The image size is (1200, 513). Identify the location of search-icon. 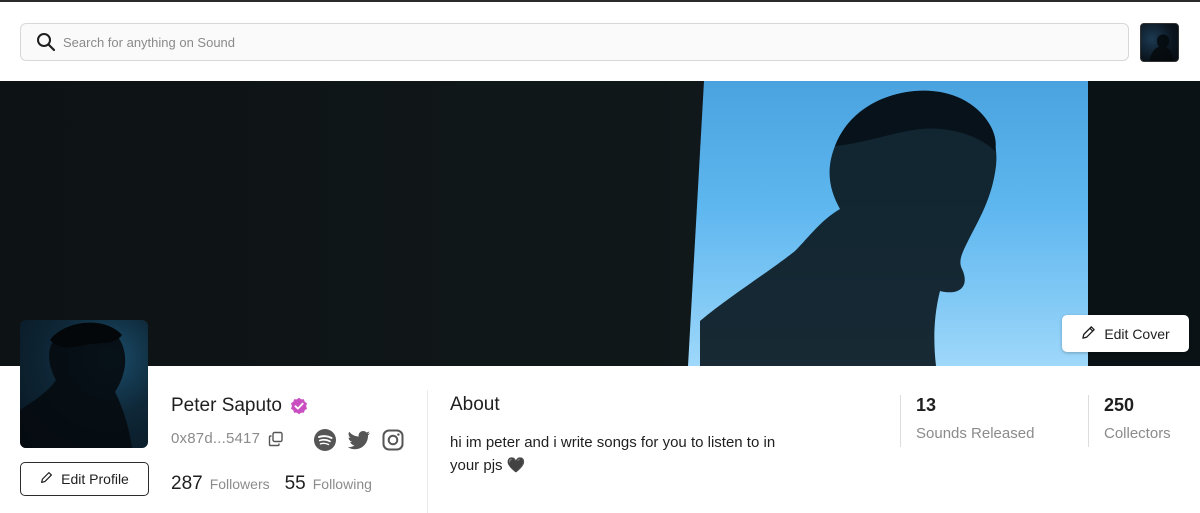
(46, 42).